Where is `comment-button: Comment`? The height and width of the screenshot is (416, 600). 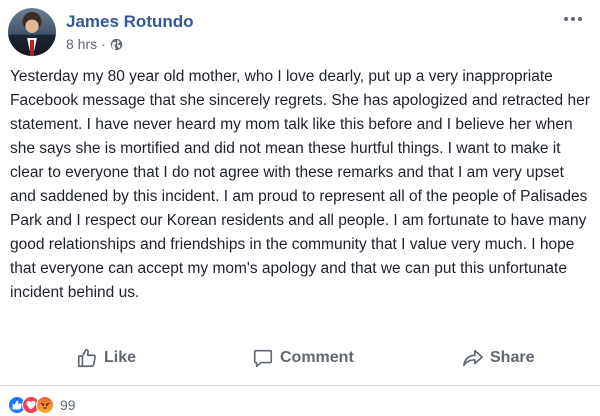
comment-button: Comment is located at coordinates (303, 358).